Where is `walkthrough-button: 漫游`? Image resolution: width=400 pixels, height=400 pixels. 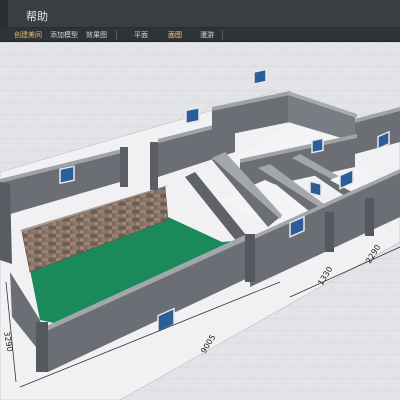
walkthrough-button: 漫游 is located at coordinates (207, 35).